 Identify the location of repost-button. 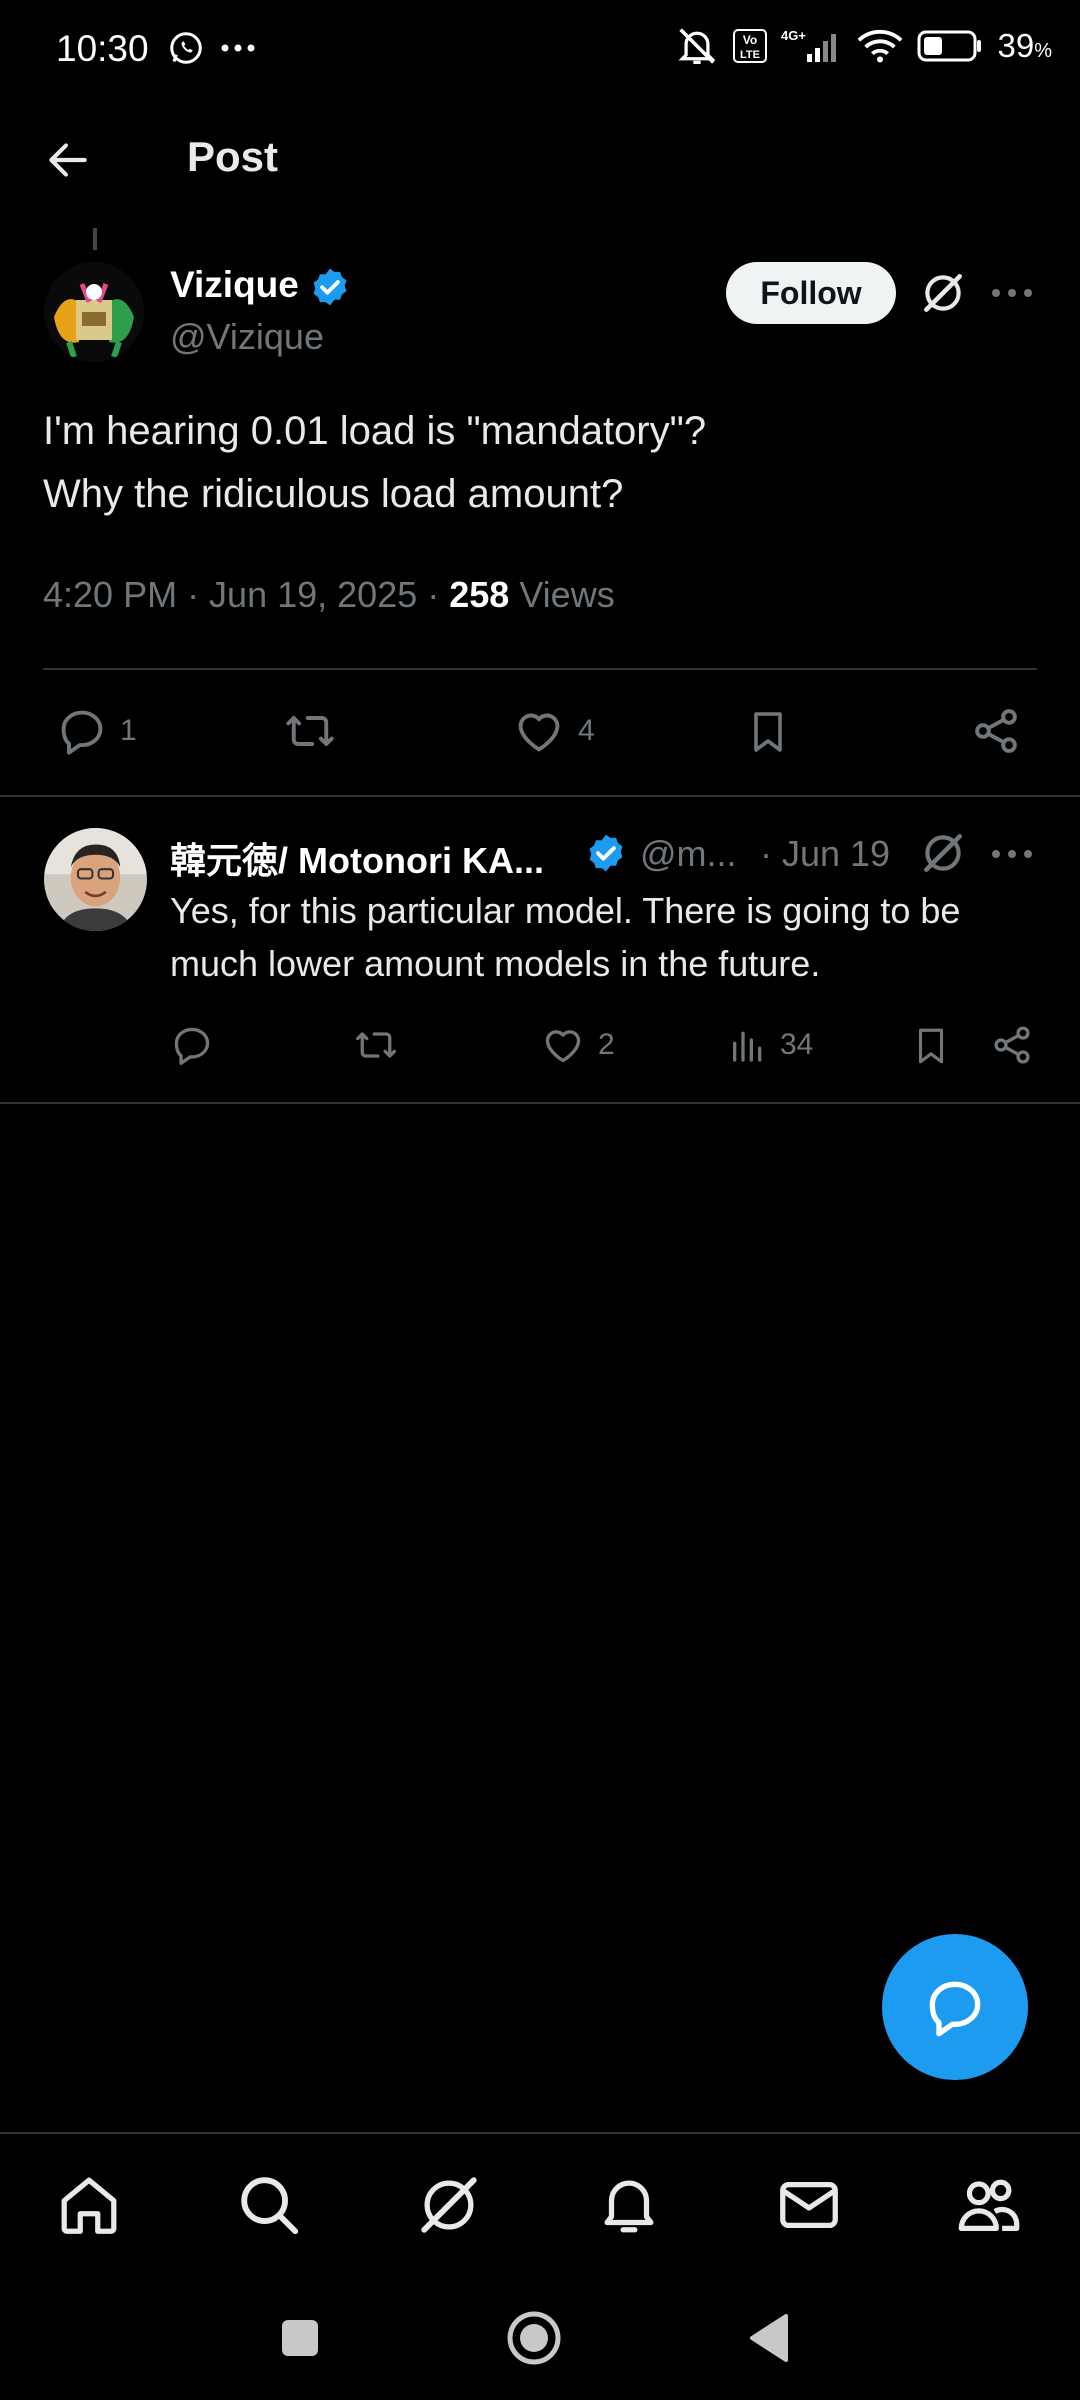
(310, 731).